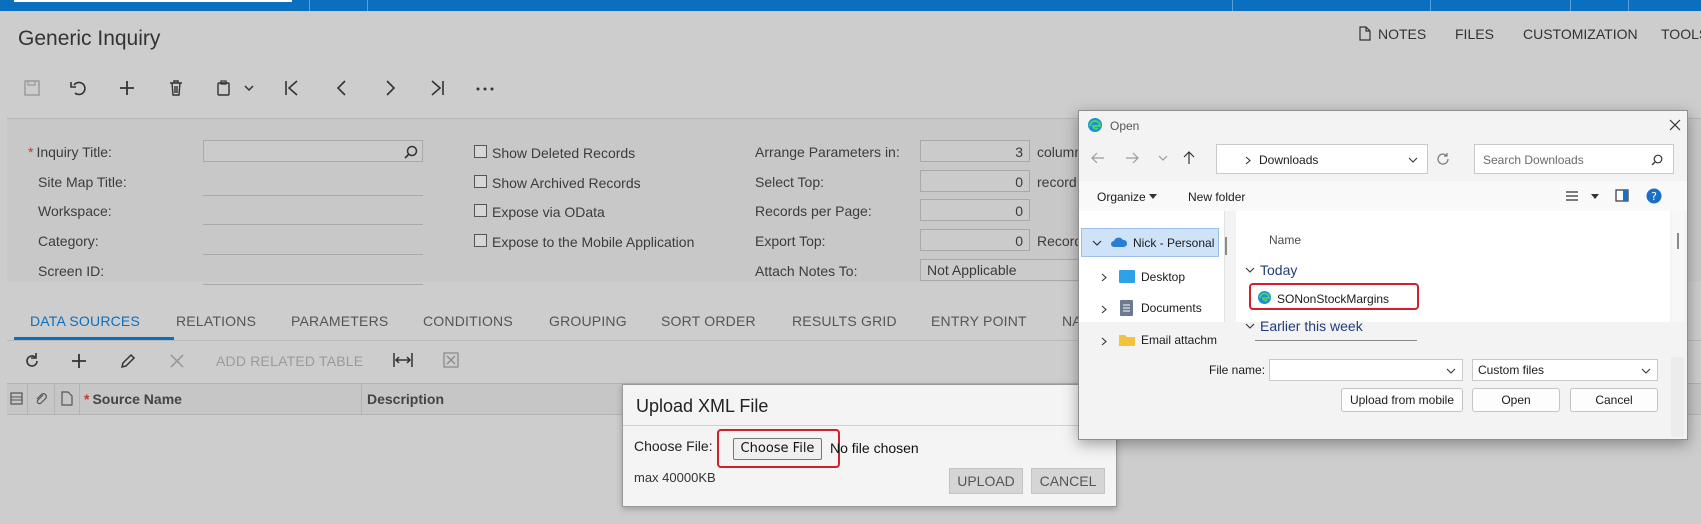 This screenshot has height=524, width=1701. Describe the element at coordinates (813, 211) in the screenshot. I see `records-per-page-label: Records per Page:` at that location.